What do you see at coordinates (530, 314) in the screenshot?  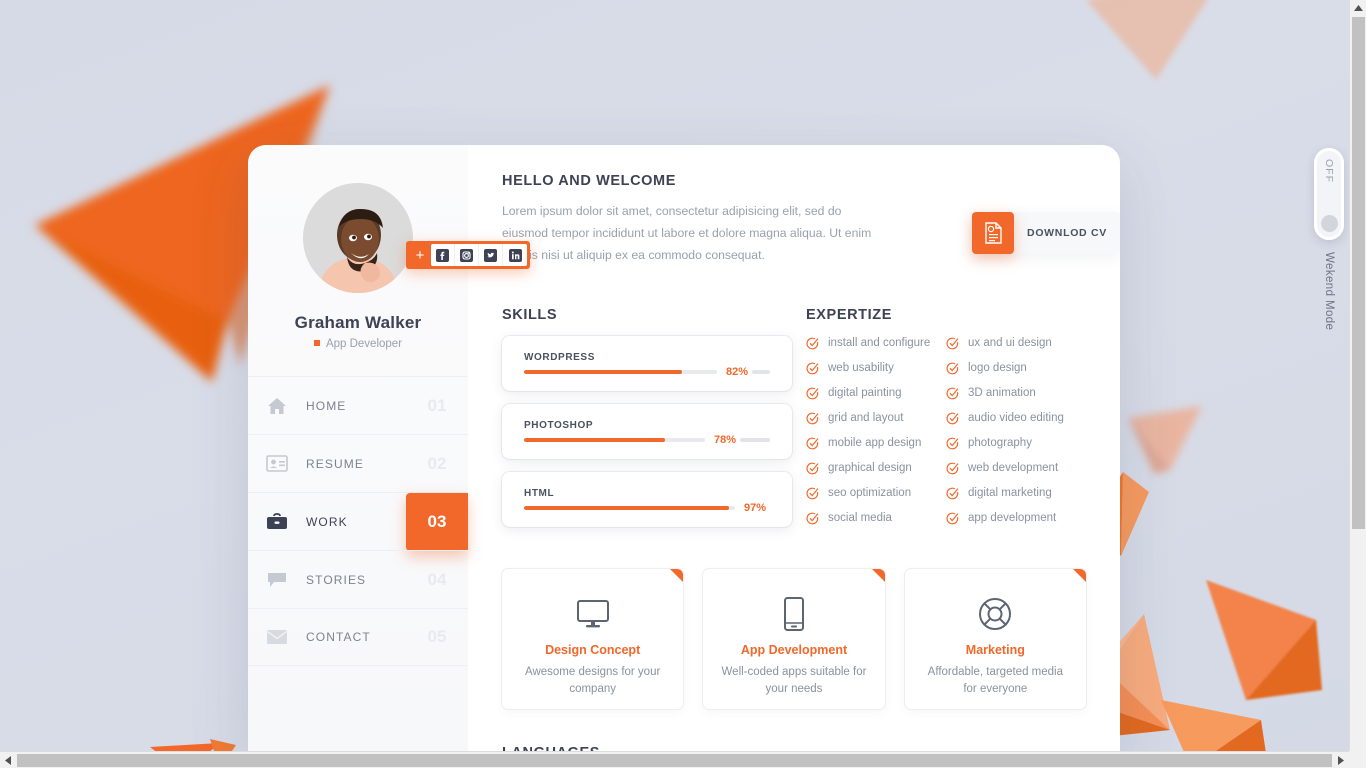 I see `skills-title: SKILLS` at bounding box center [530, 314].